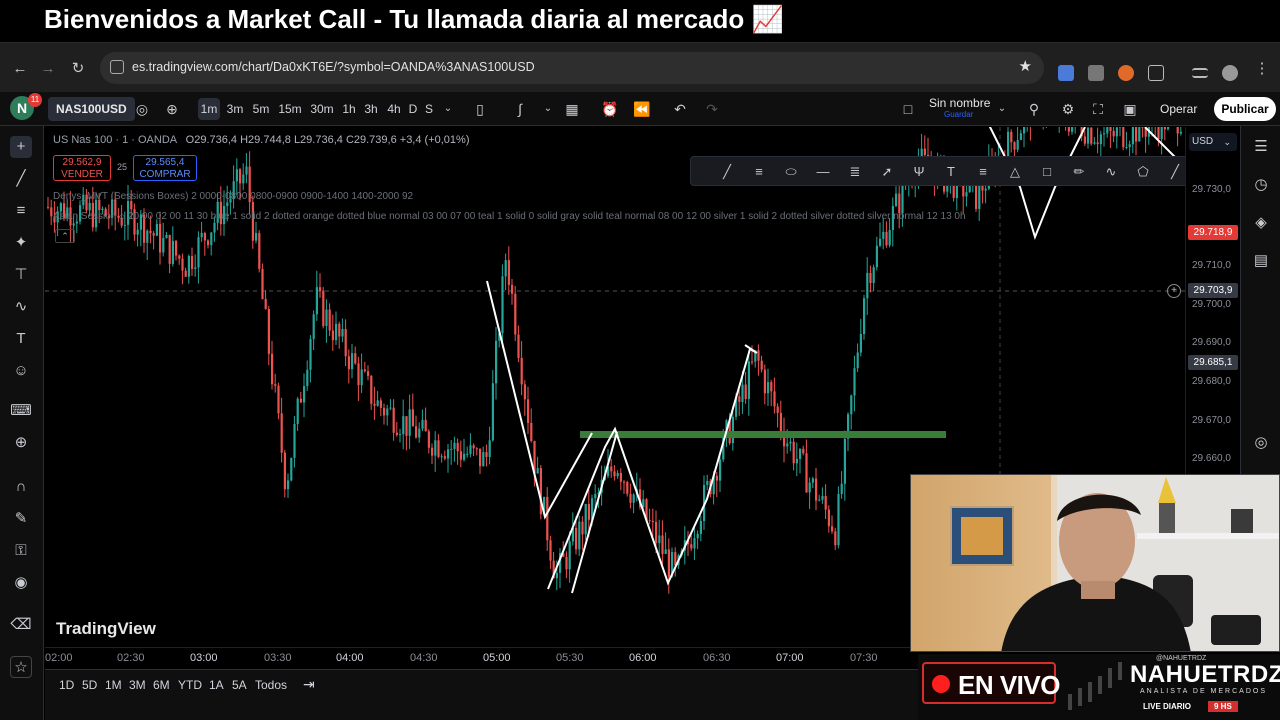 The width and height of the screenshot is (1280, 720). Describe the element at coordinates (21, 551) in the screenshot. I see `lock-icon: ⚿` at that location.